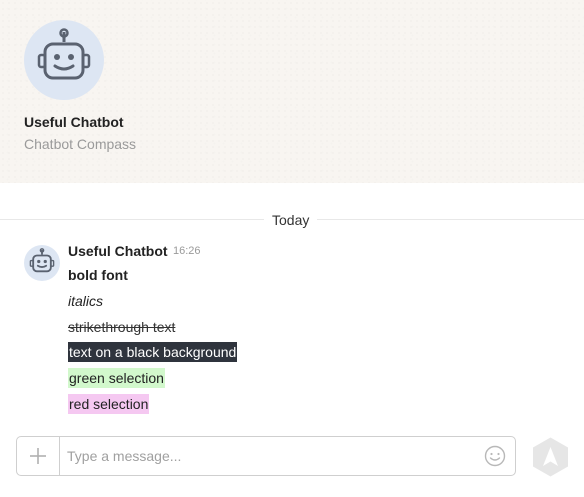  I want to click on send-arrow-icon, so click(550, 457).